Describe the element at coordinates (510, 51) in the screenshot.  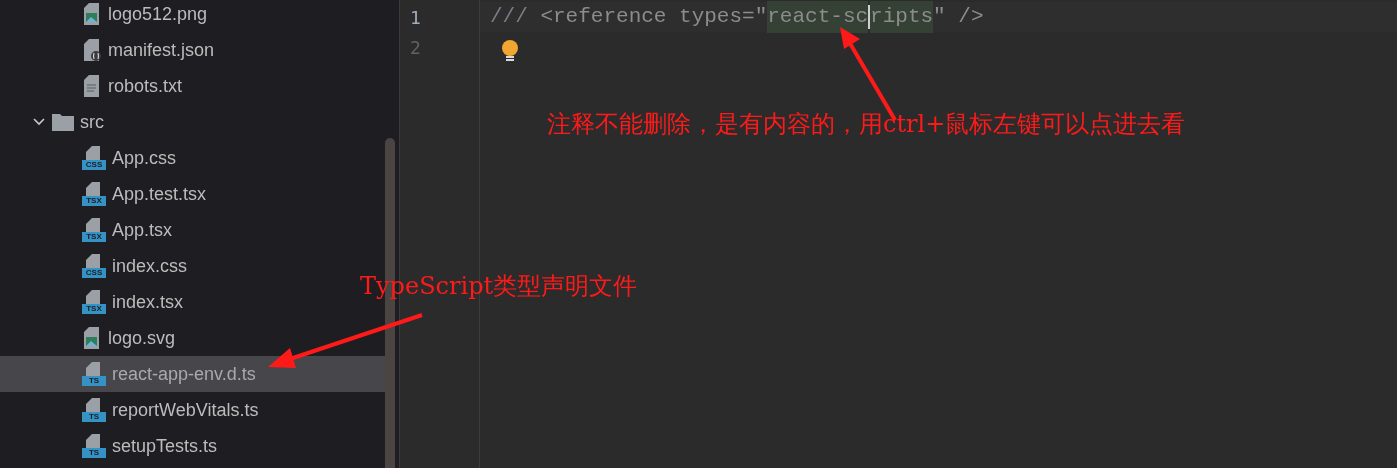
I see `lightbulb-icon` at that location.